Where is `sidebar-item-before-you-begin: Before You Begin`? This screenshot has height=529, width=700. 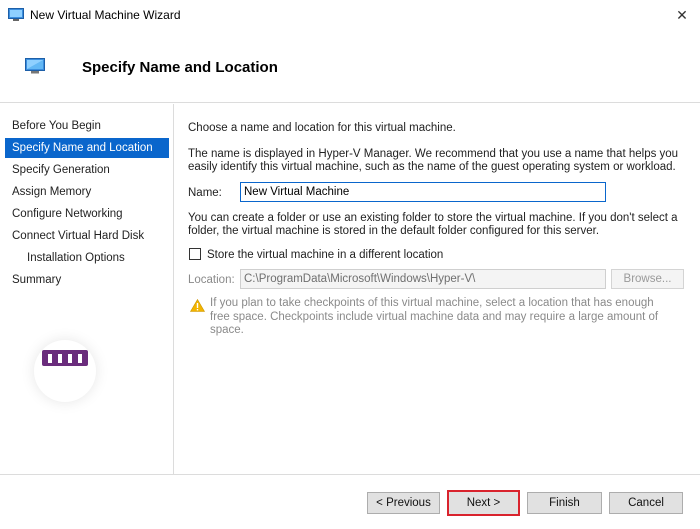 sidebar-item-before-you-begin: Before You Begin is located at coordinates (87, 126).